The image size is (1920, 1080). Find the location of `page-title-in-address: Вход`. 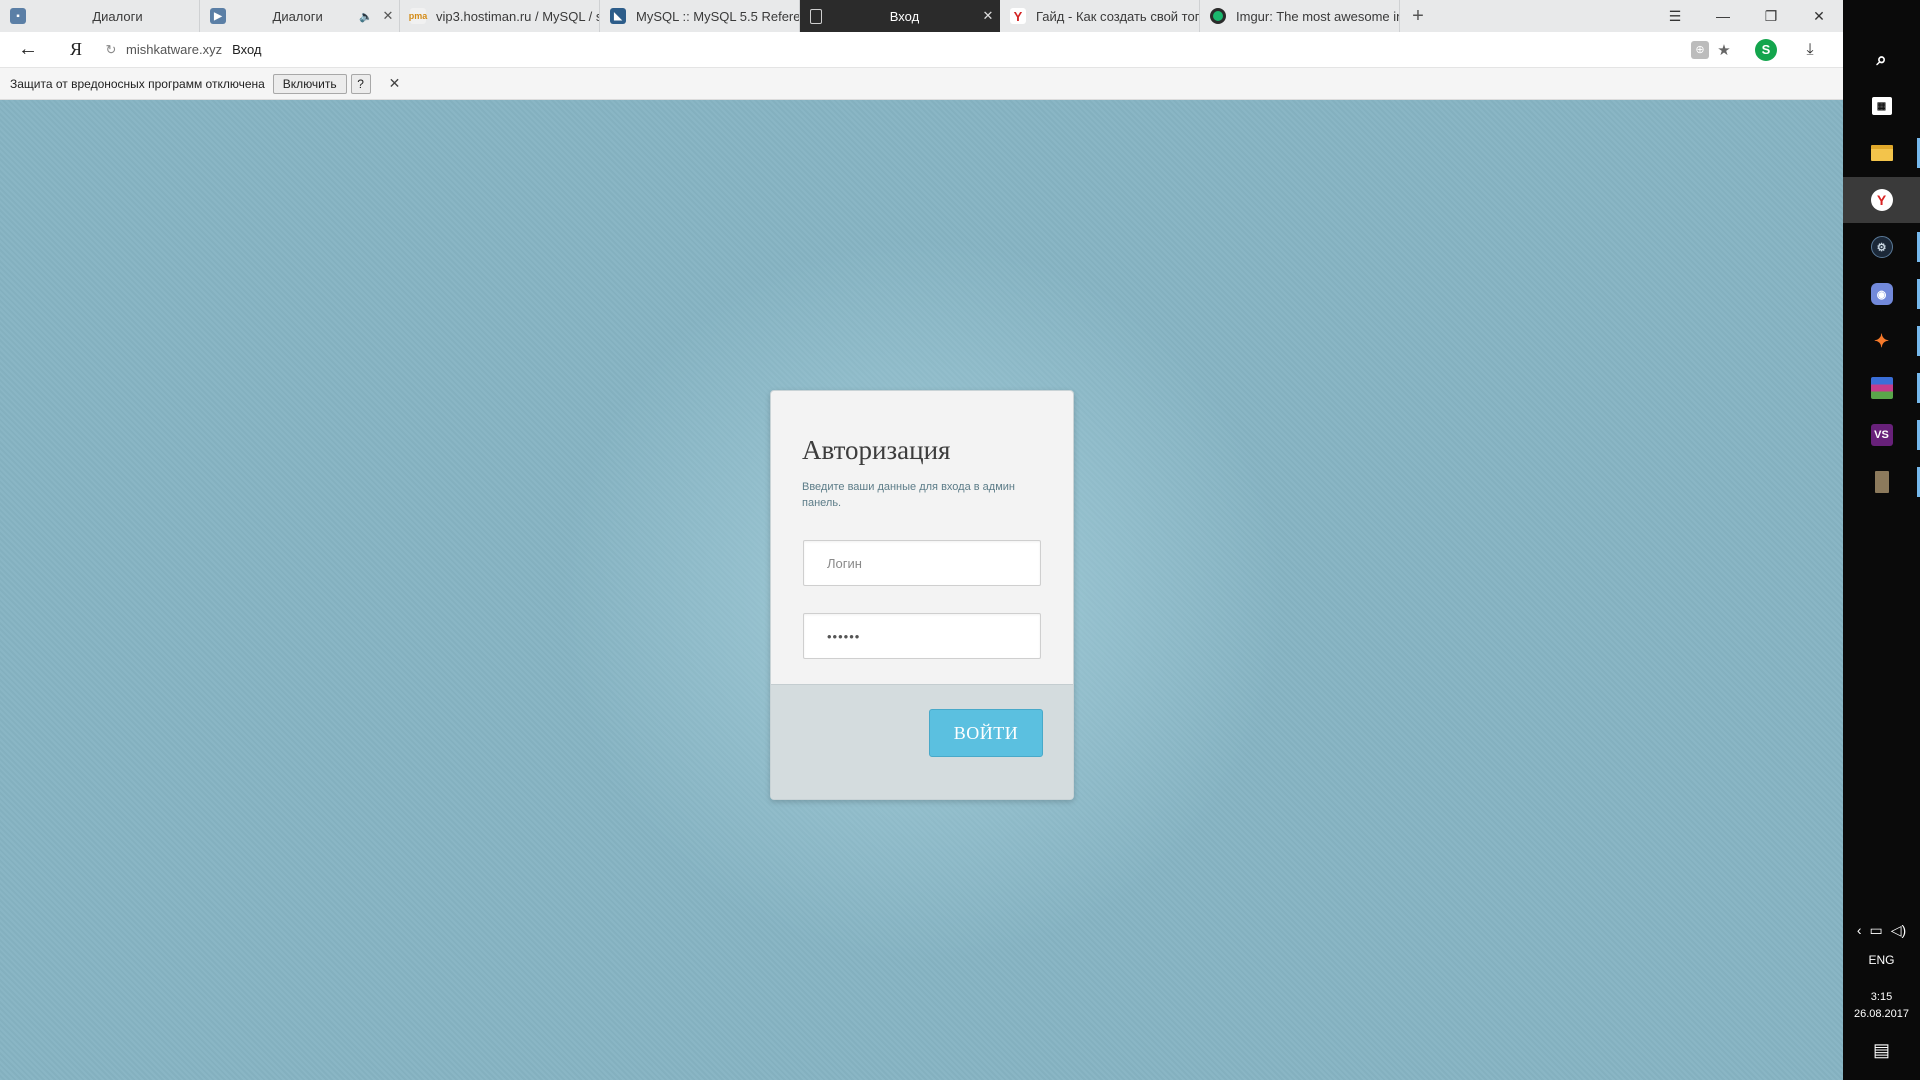

page-title-in-address: Вход is located at coordinates (246, 49).